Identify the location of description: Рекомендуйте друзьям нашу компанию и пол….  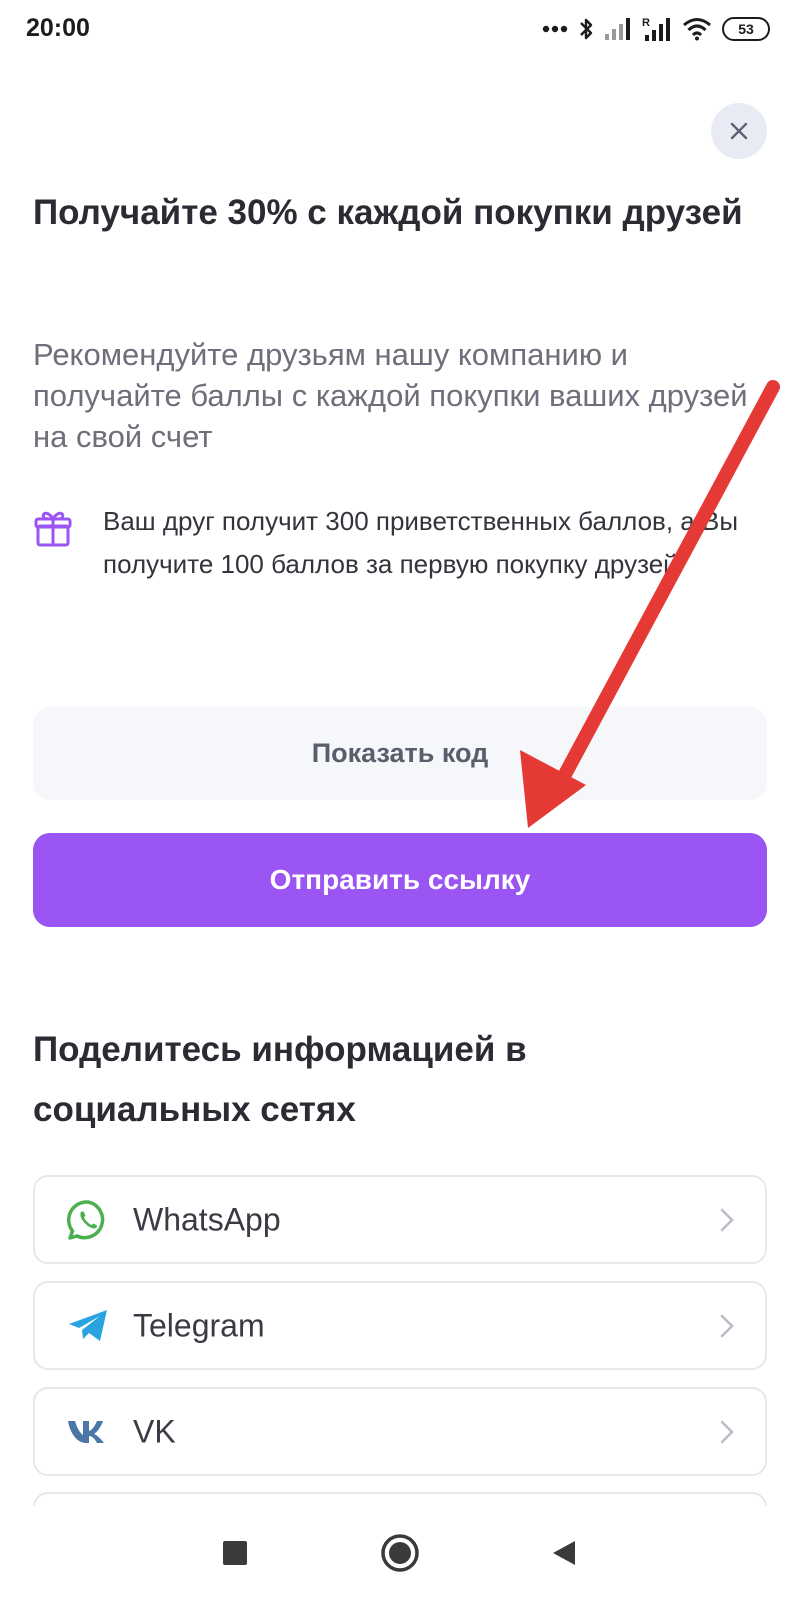
(390, 395).